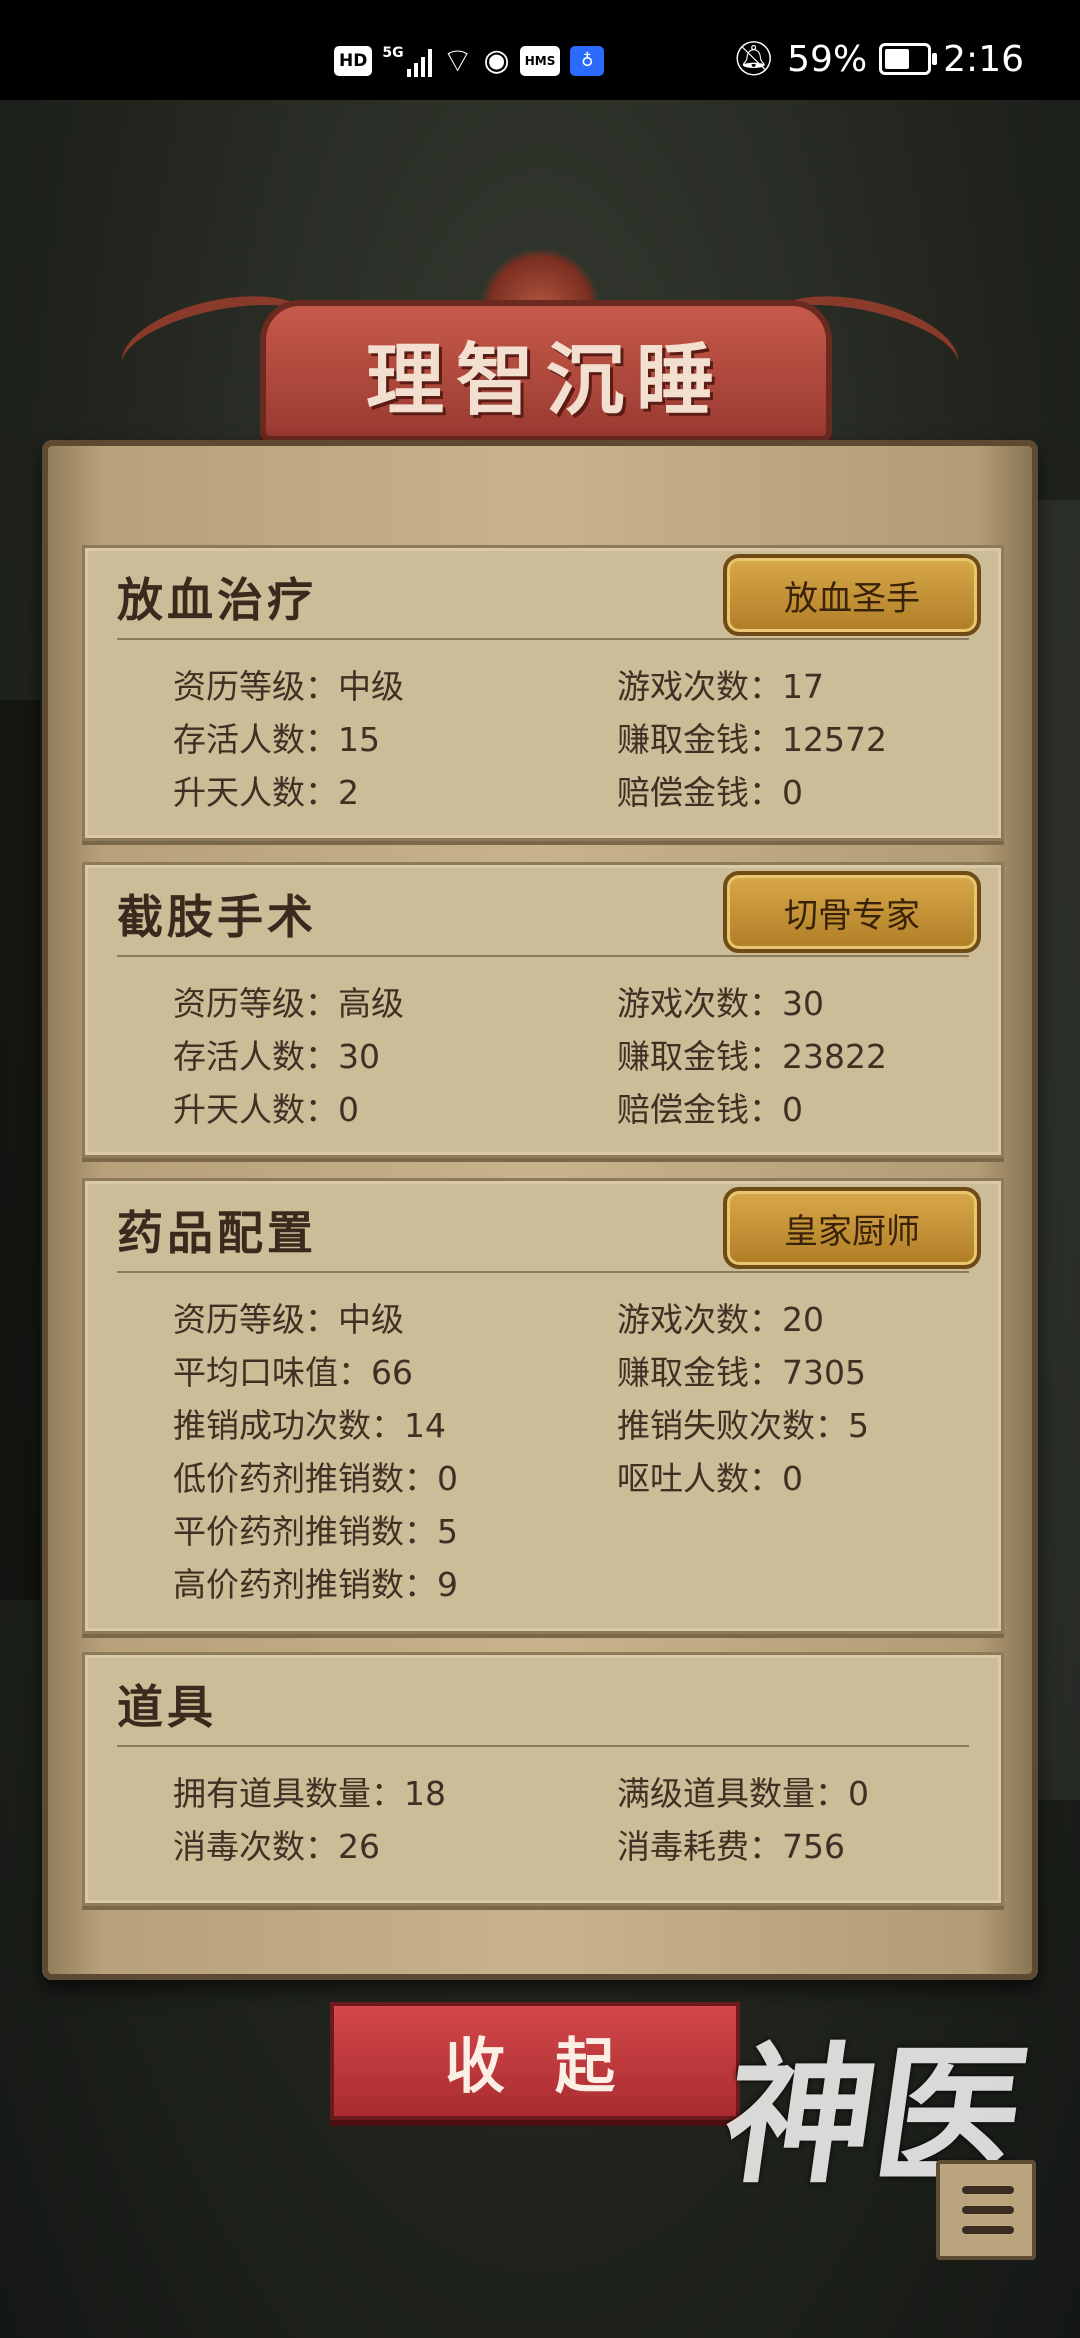  What do you see at coordinates (217, 600) in the screenshot?
I see `section-title: 放血治疗` at bounding box center [217, 600].